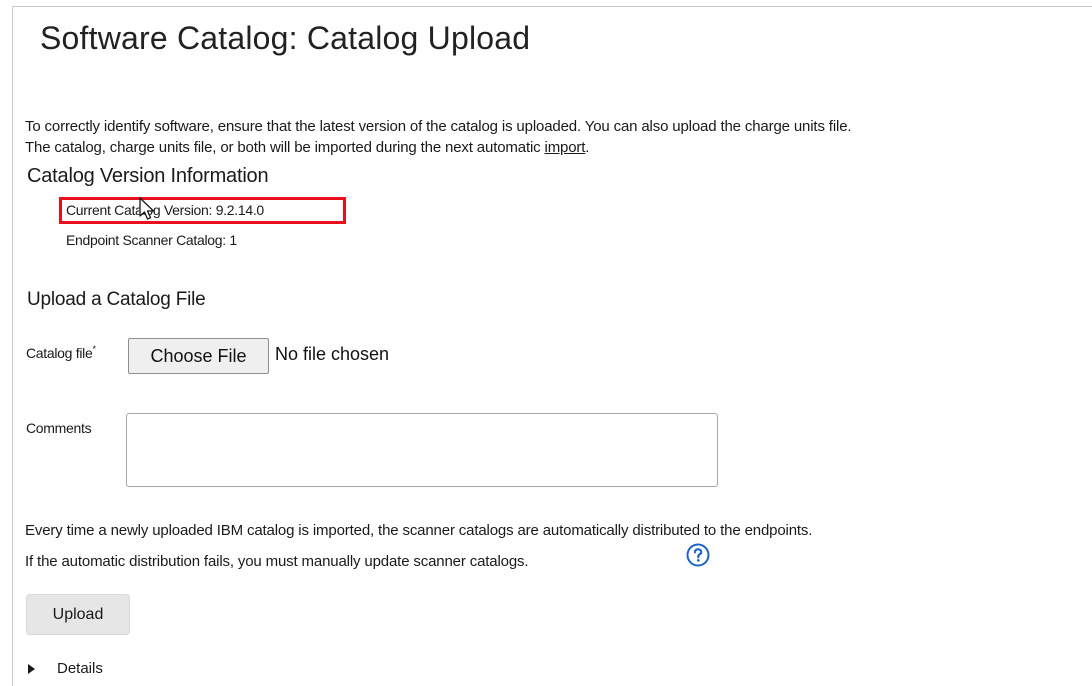 This screenshot has height=686, width=1092. I want to click on comments-field, so click(422, 450).